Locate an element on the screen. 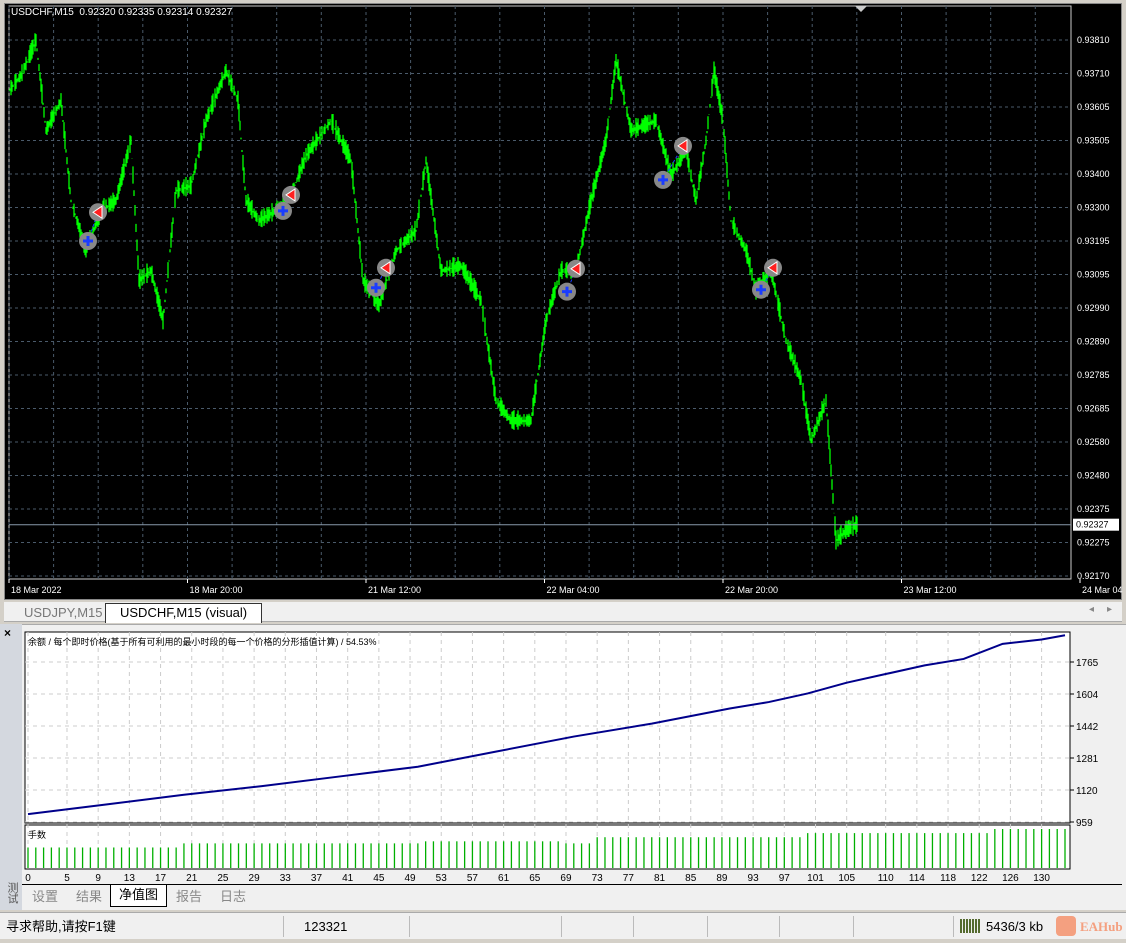 The image size is (1126, 943). y-tick: 1442 is located at coordinates (1087, 727).